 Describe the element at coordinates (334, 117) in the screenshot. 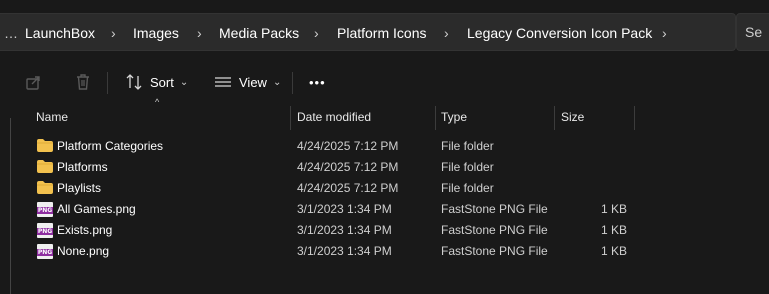

I see `column-header-date-modified: Date modified` at that location.